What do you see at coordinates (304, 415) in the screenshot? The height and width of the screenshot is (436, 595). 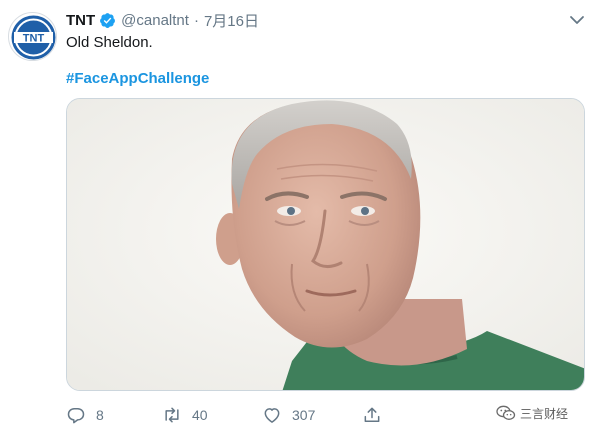 I see `like-count: 307` at bounding box center [304, 415].